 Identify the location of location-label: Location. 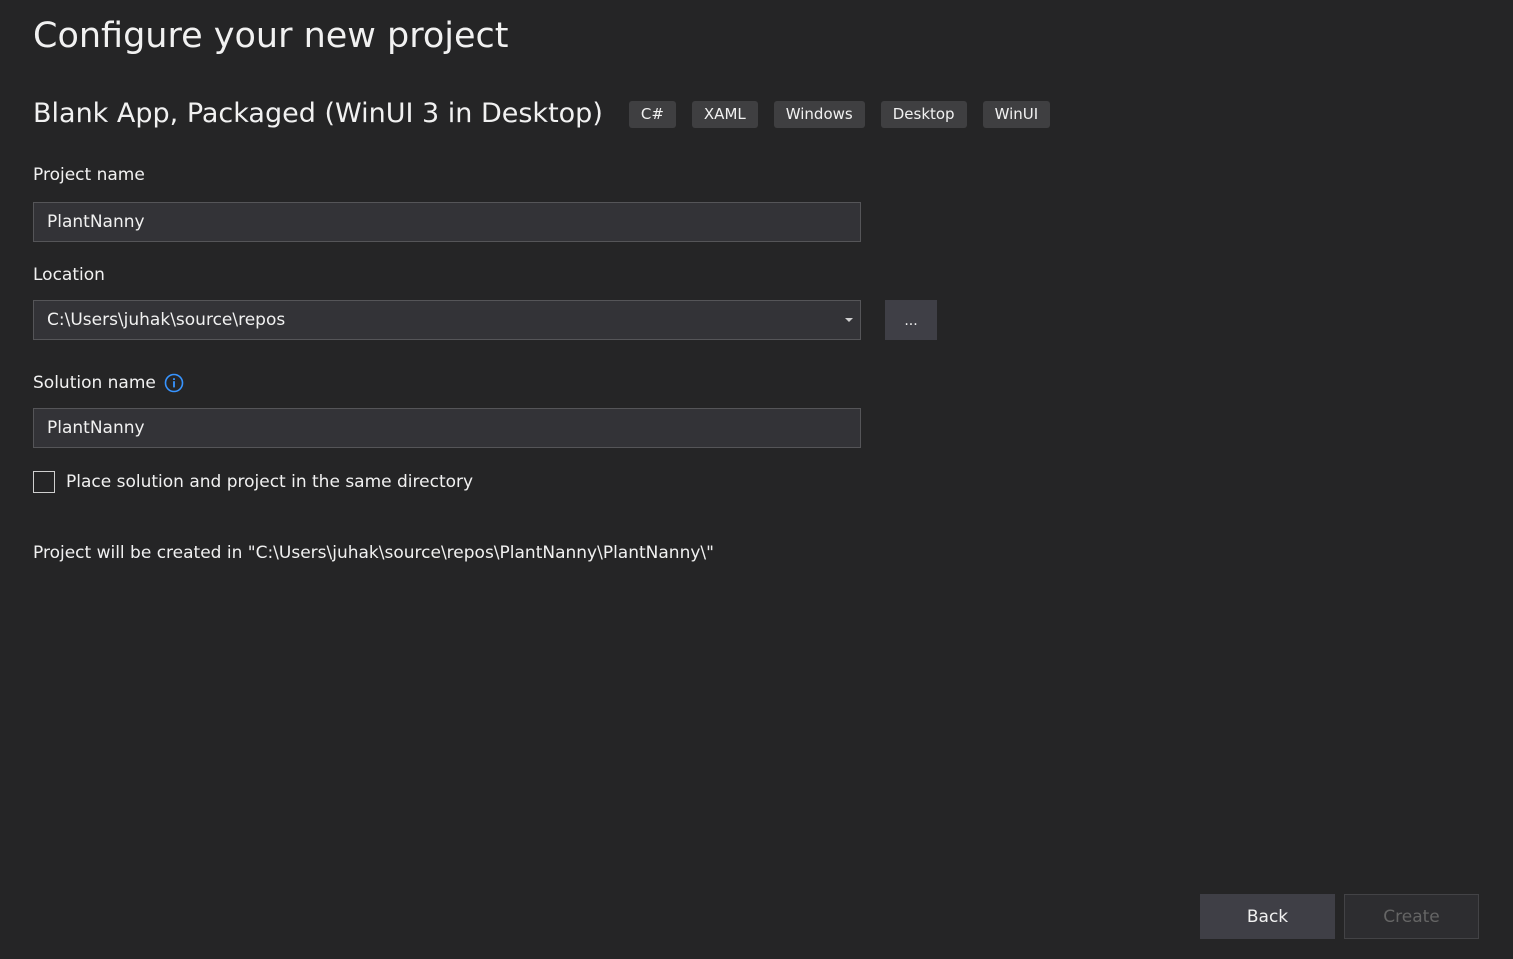
(69, 275).